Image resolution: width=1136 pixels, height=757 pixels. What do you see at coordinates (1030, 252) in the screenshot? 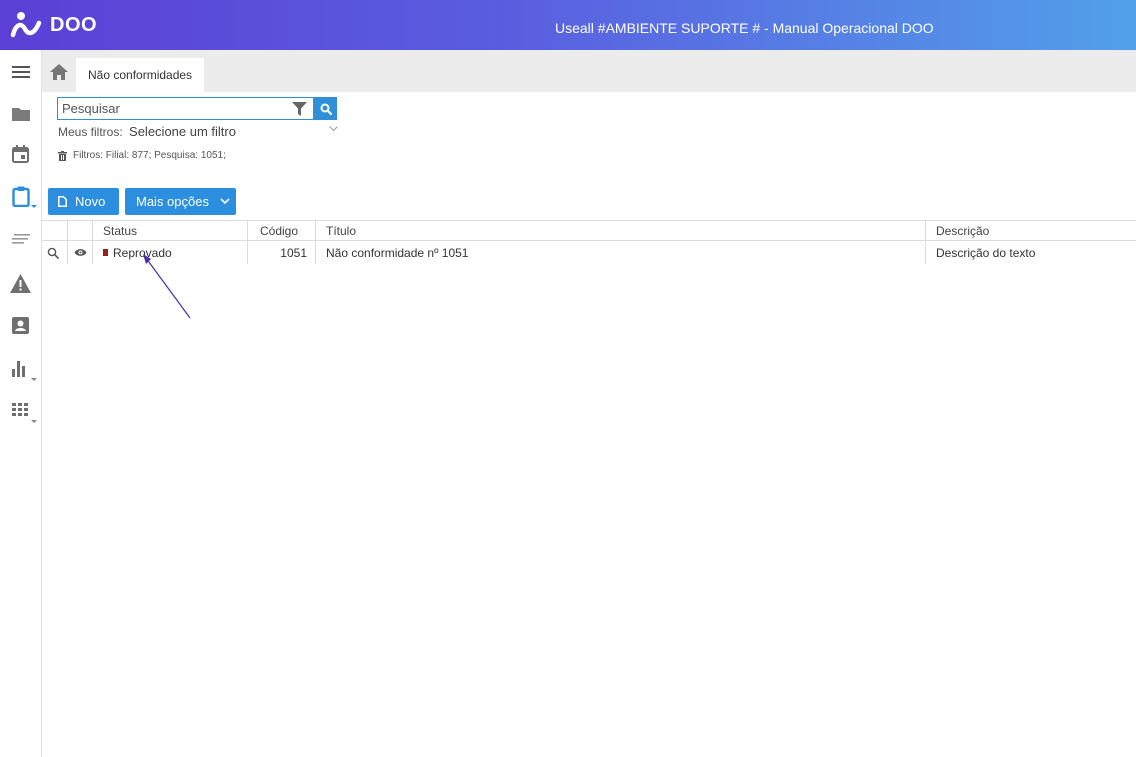
I see `cell-descricao: Descrição do texto` at bounding box center [1030, 252].